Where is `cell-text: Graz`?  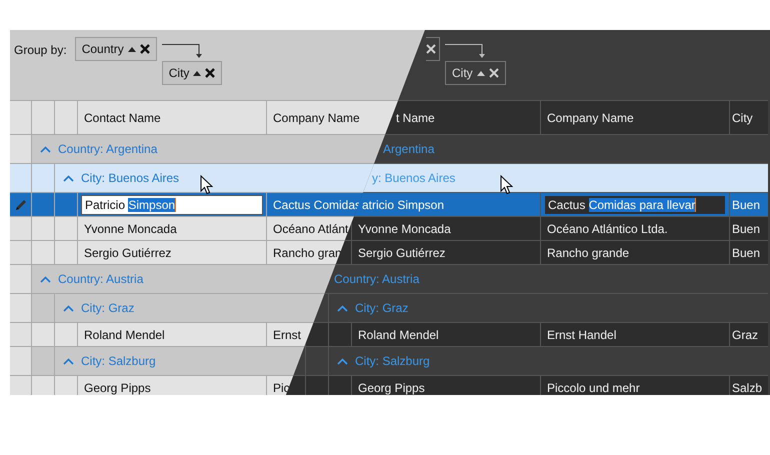 cell-text: Graz is located at coordinates (744, 335).